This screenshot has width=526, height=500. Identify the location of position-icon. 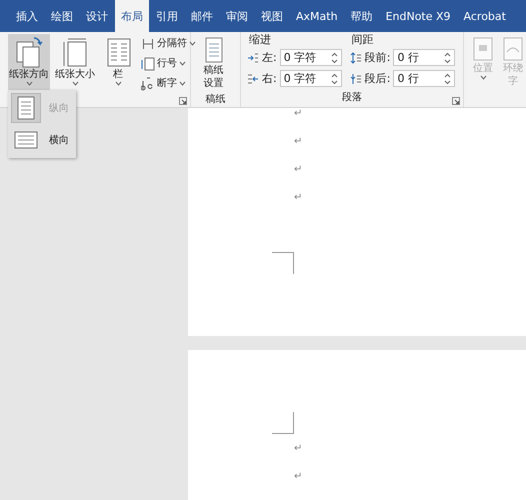
(483, 49).